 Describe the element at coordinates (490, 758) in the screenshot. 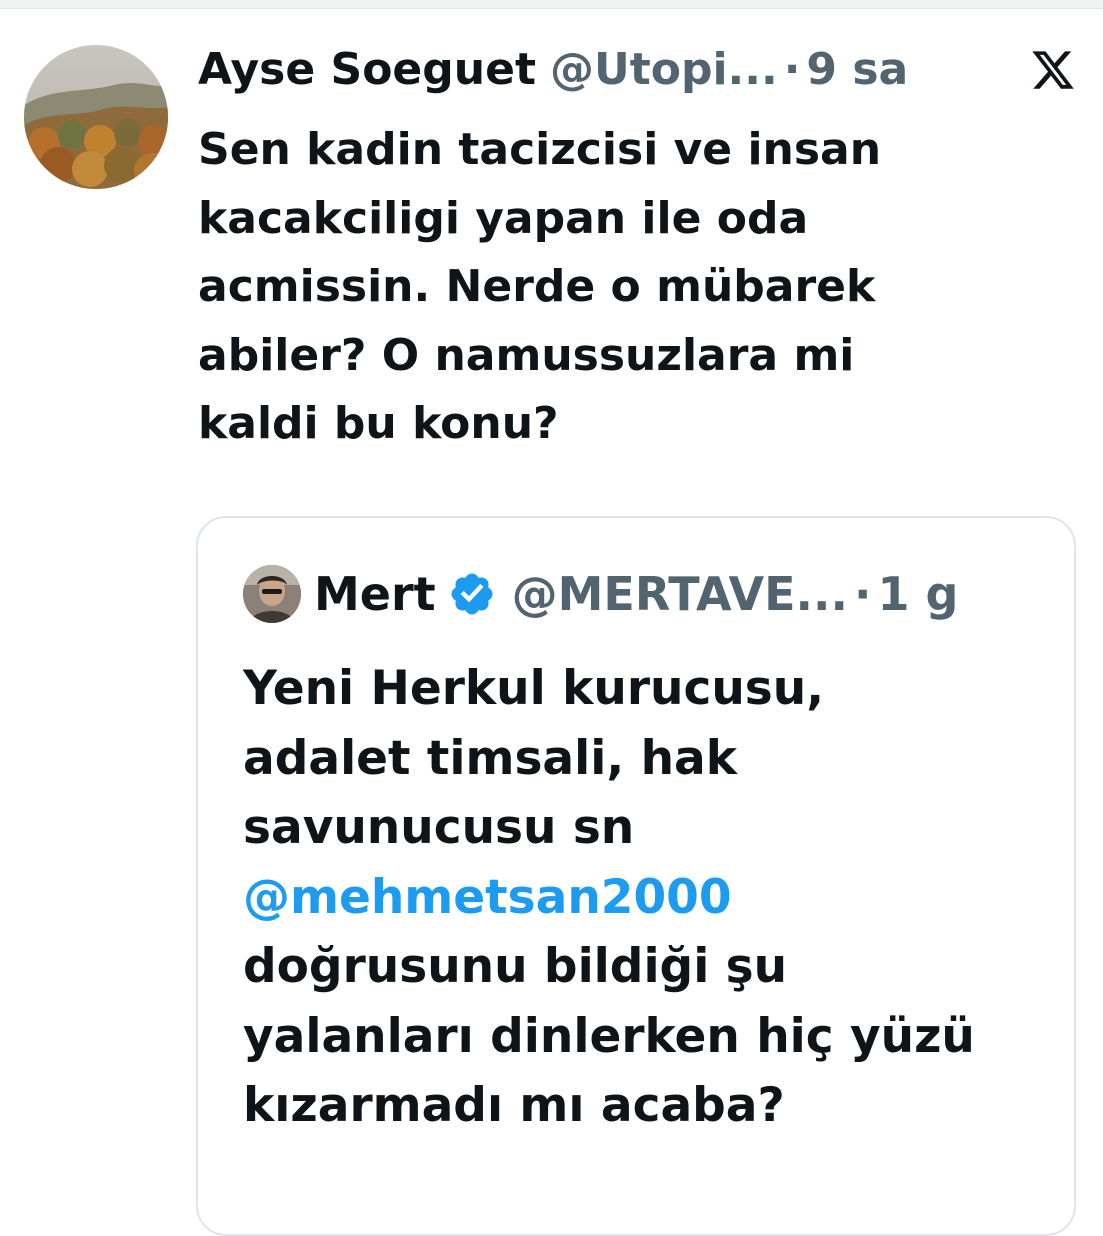

I see `quoted-text-line: adalet timsali, hak` at that location.